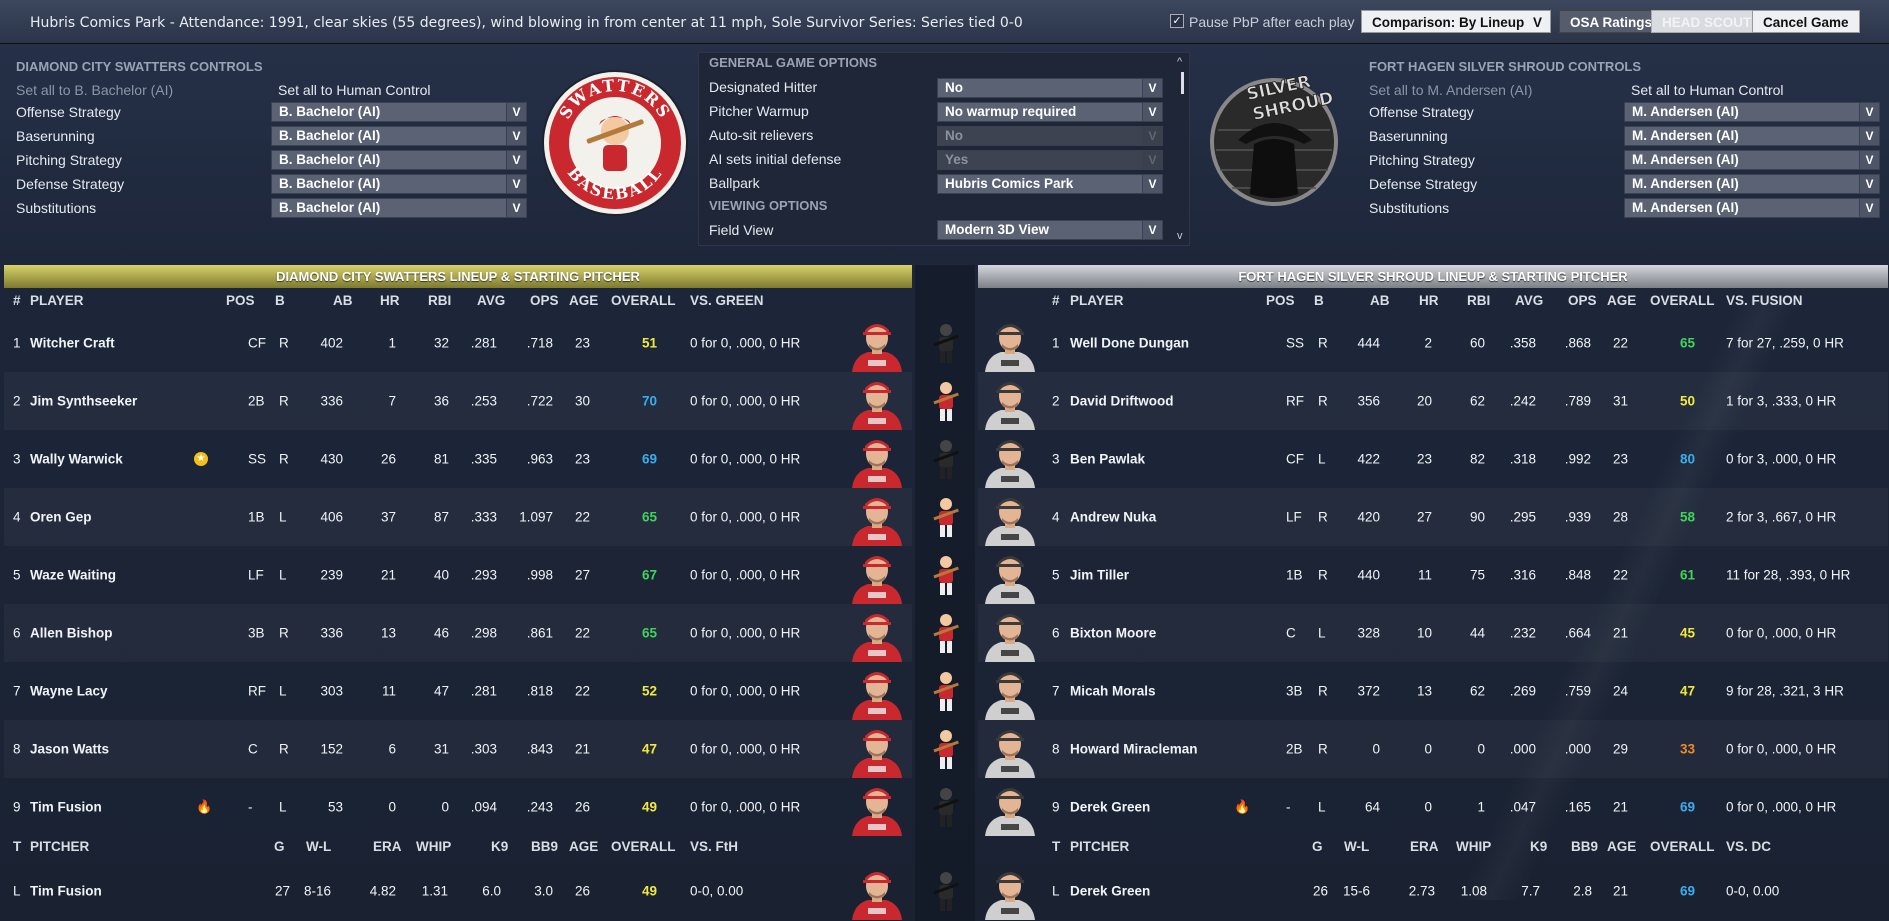  What do you see at coordinates (1707, 90) in the screenshot?
I see `away-set-all-human-link: Set all to Human Control` at bounding box center [1707, 90].